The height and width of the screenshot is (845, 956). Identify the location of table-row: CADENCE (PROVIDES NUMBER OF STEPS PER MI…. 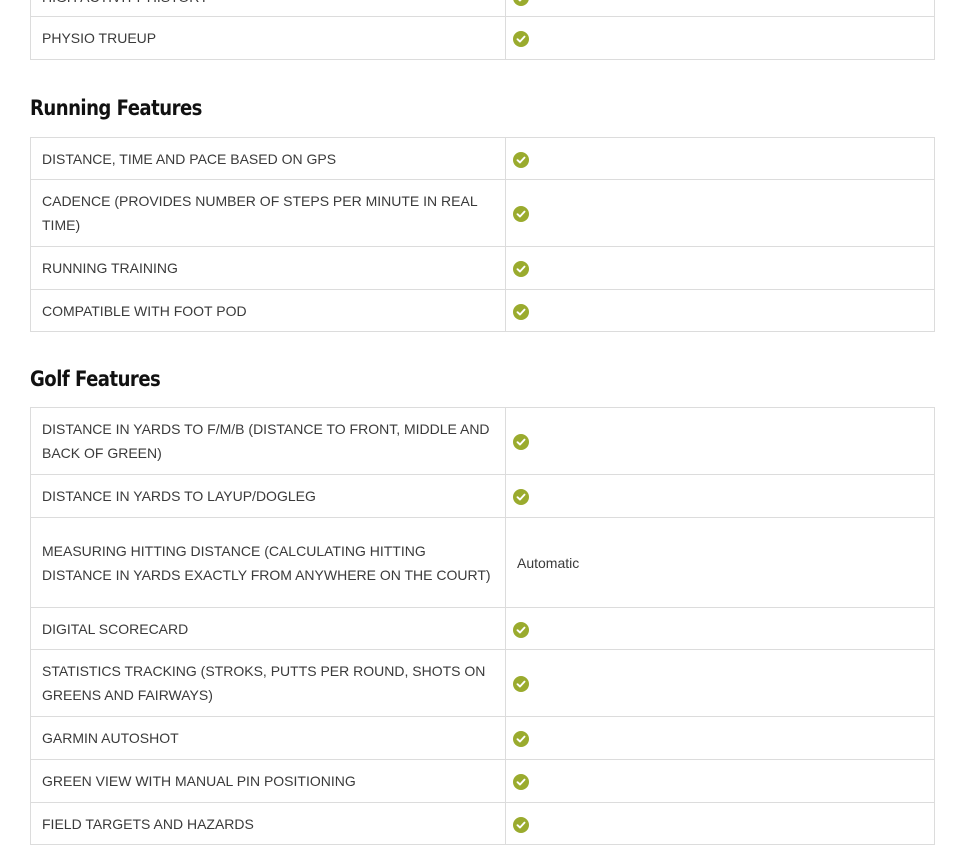
(482, 213).